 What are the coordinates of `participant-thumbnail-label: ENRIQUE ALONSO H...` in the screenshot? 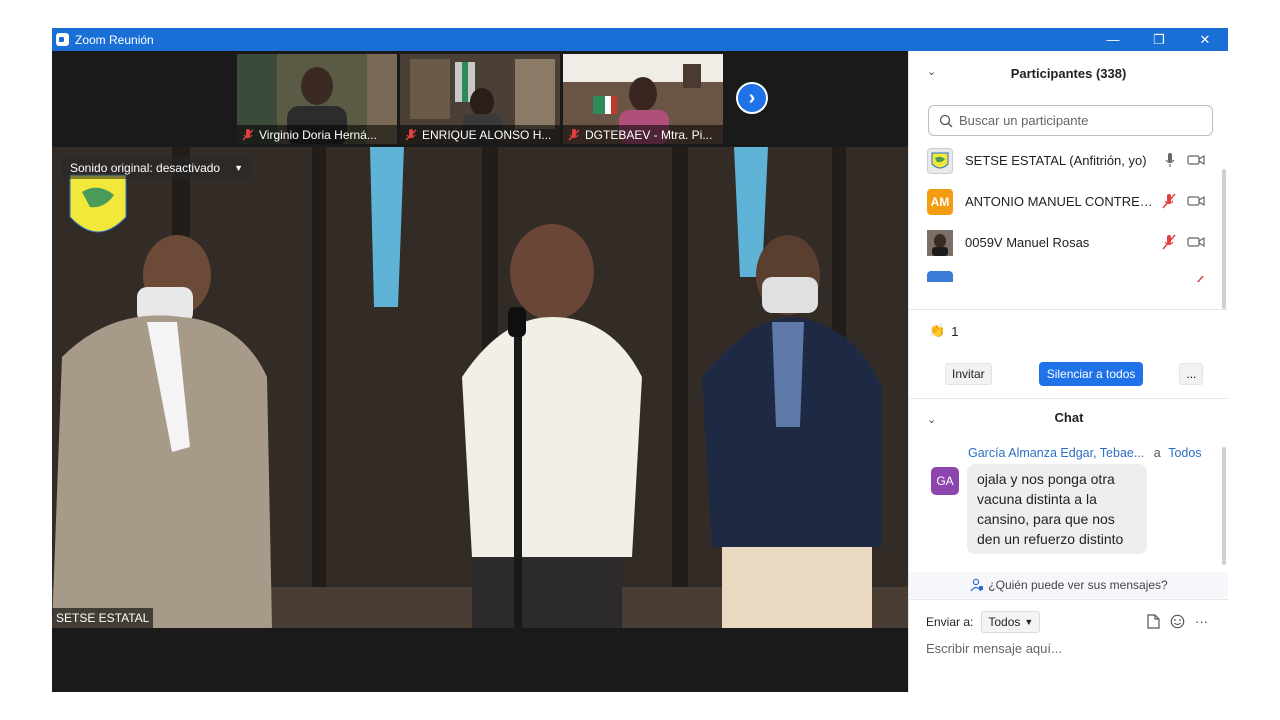 It's located at (480, 134).